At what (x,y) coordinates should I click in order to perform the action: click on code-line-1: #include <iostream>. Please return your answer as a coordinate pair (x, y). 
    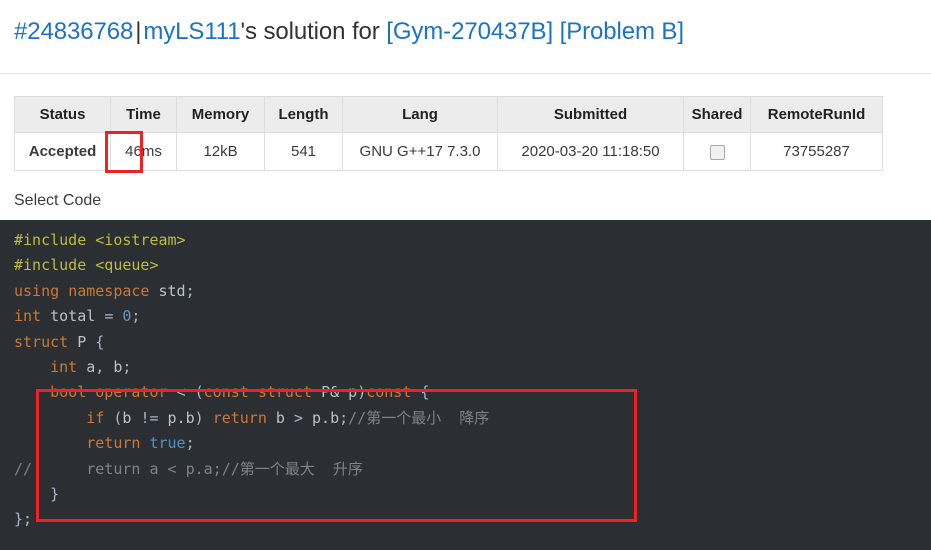
    Looking at the image, I should click on (100, 240).